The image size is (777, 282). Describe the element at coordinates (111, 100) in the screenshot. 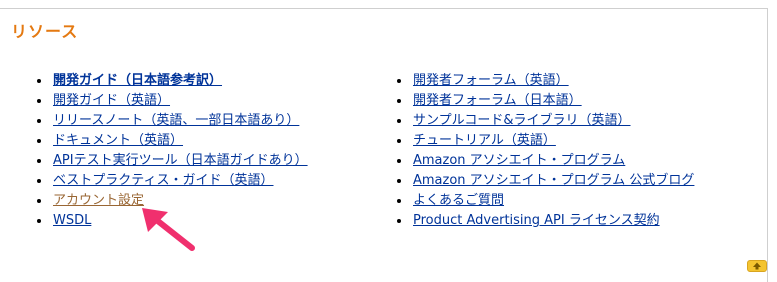

I see `link-dev-guide-english: 開発ガイド（英語）` at that location.